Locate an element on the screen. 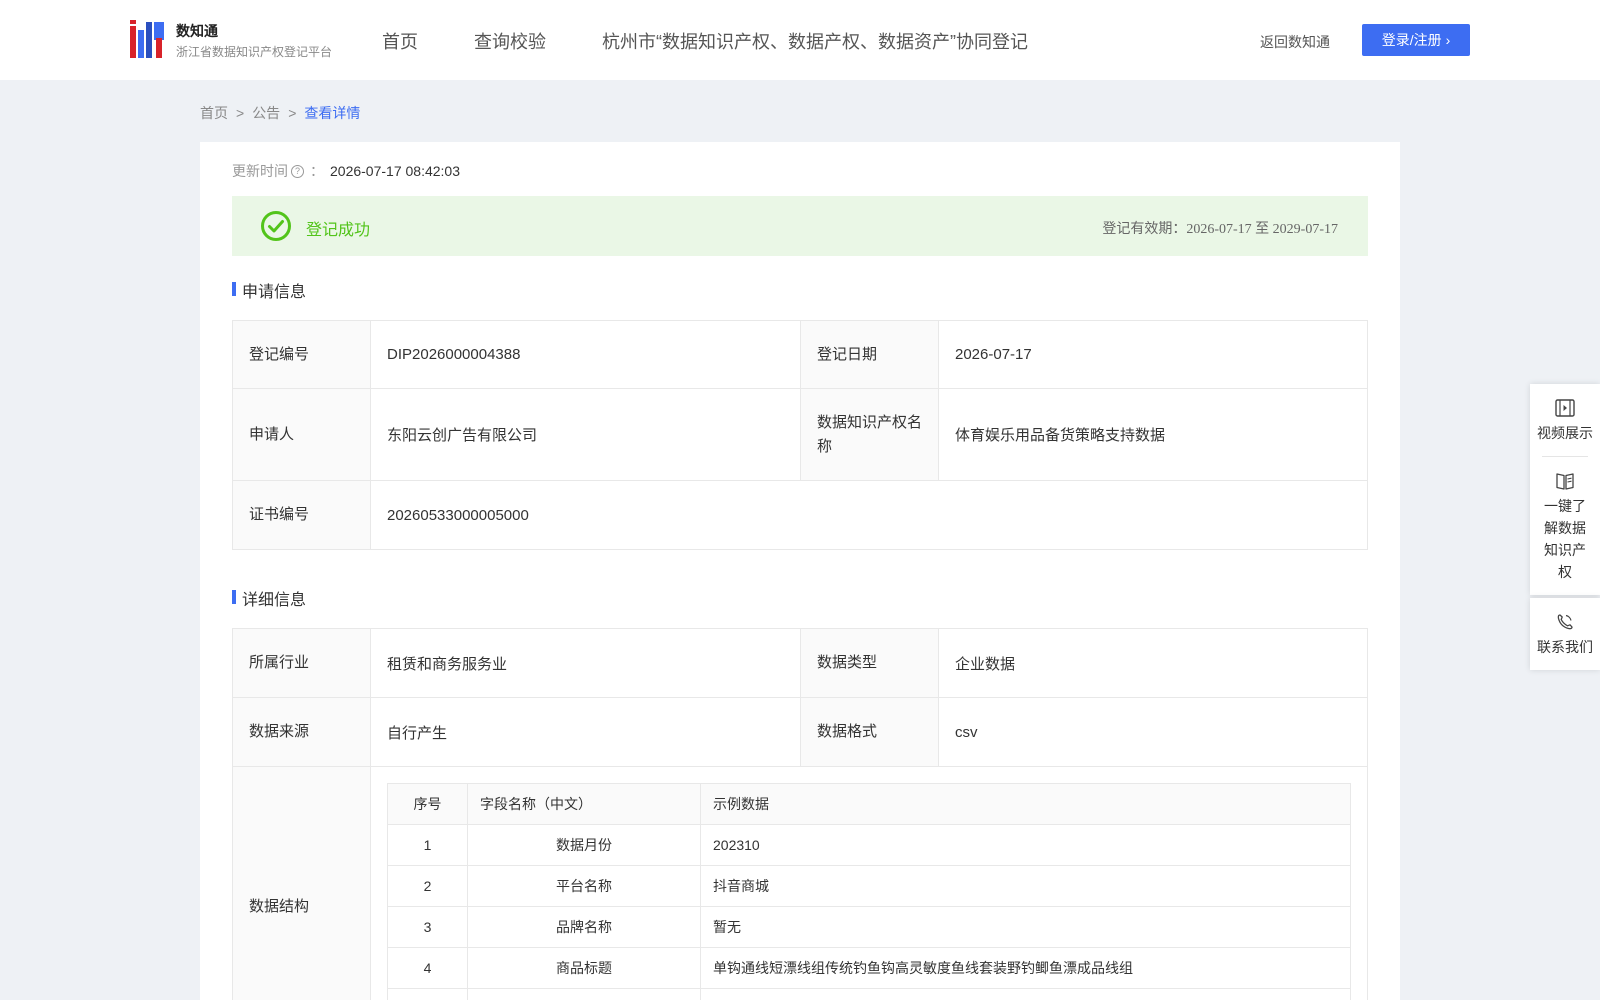  learn-ip-label: 一键了解数据知识产权 is located at coordinates (1565, 539).